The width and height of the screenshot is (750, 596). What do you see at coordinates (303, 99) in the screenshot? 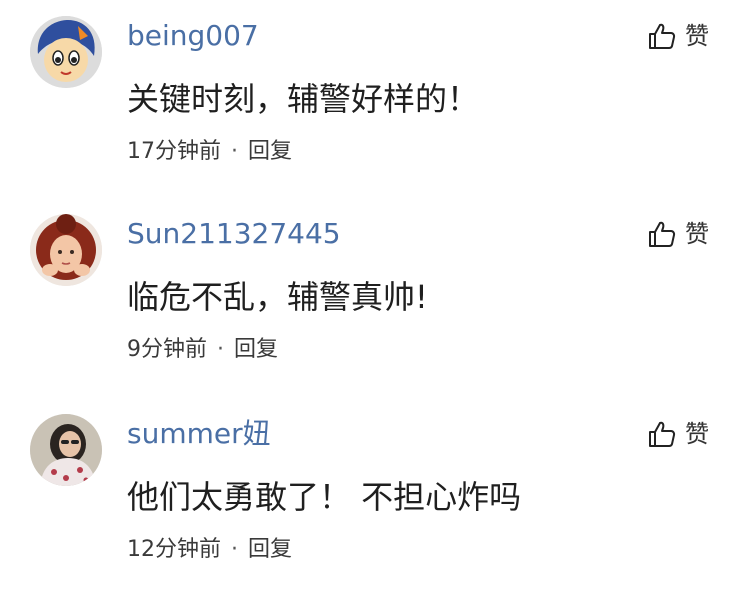
I see `comment-text: 关键时刻，辅警好样的！` at bounding box center [303, 99].